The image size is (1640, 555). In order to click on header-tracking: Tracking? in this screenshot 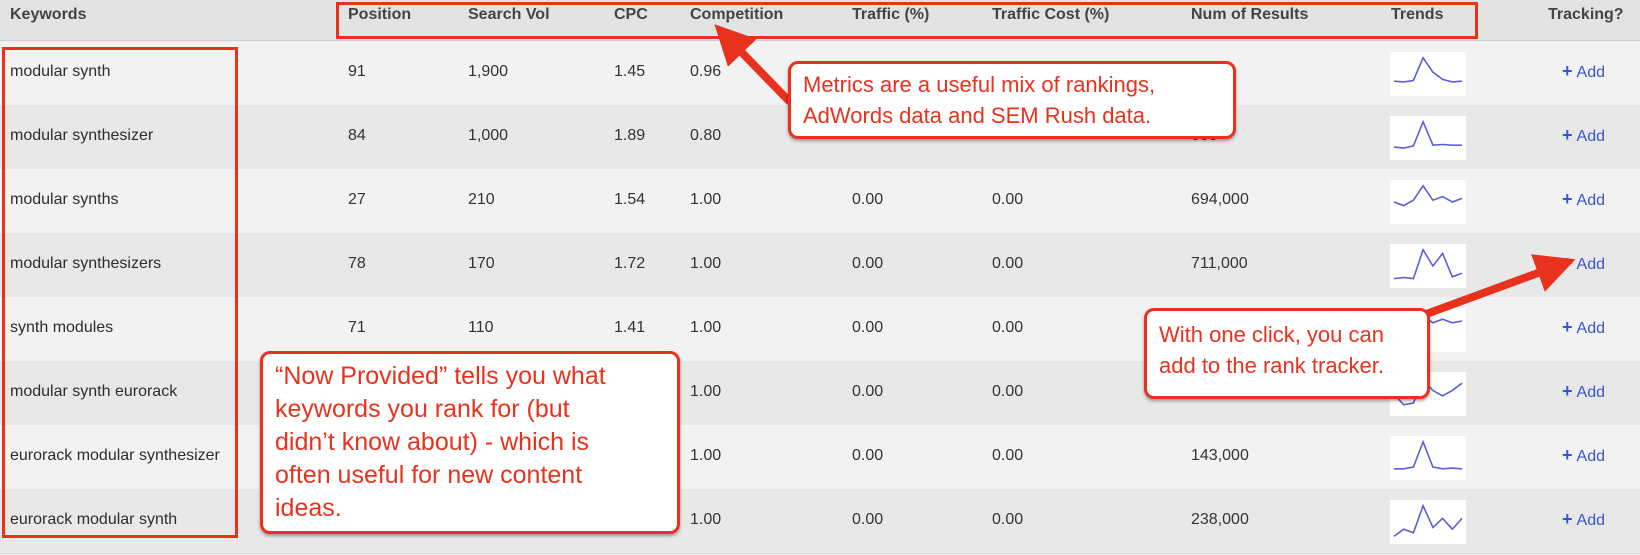, I will do `click(1586, 14)`.